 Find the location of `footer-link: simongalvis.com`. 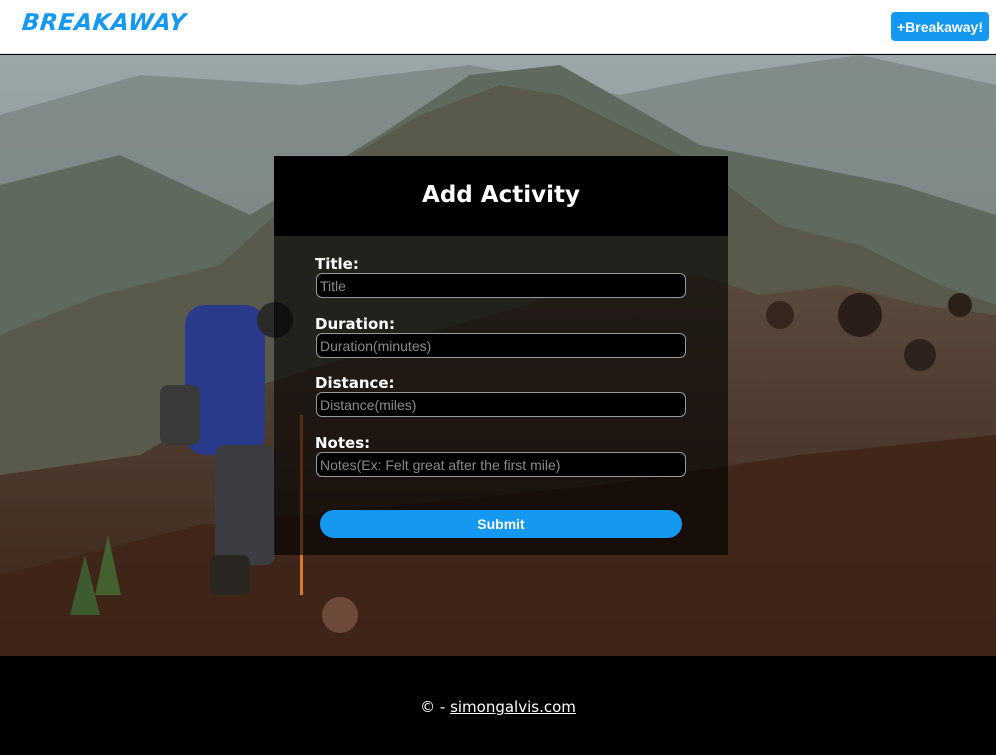

footer-link: simongalvis.com is located at coordinates (513, 707).